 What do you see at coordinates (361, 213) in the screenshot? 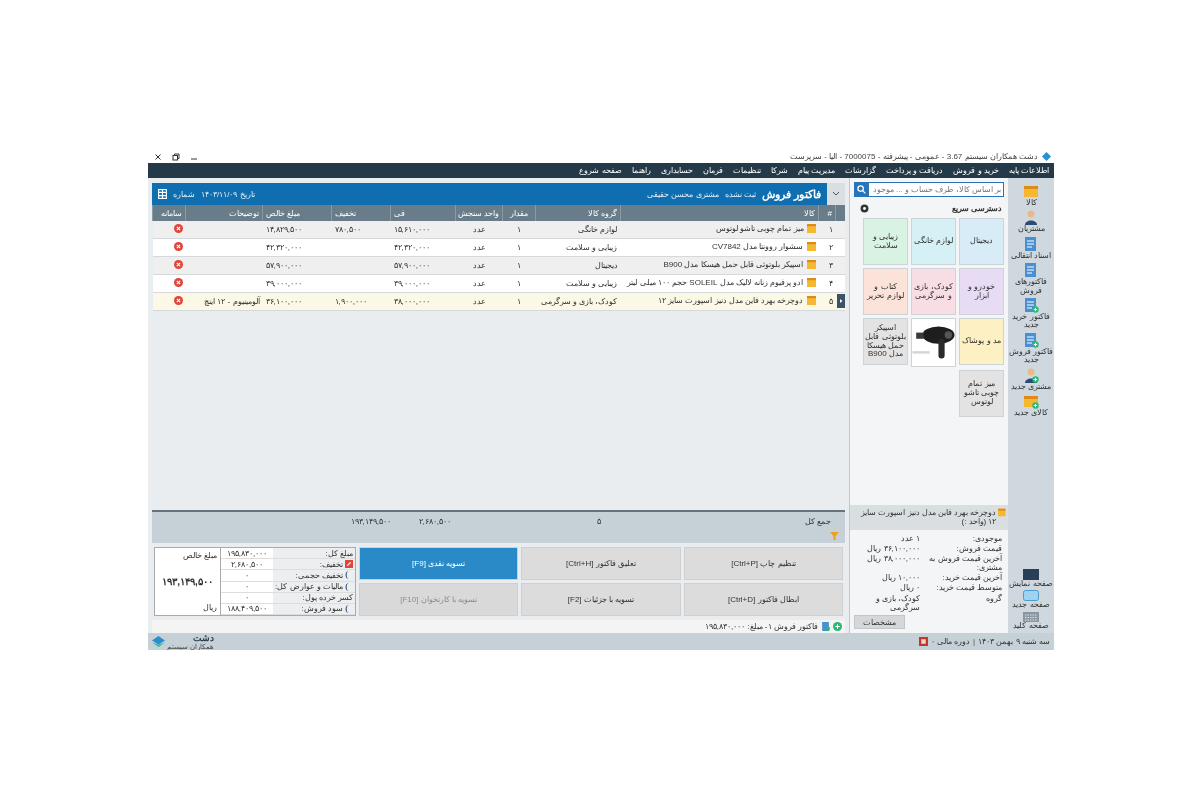
I see `column-header: تخفیف` at bounding box center [361, 213].